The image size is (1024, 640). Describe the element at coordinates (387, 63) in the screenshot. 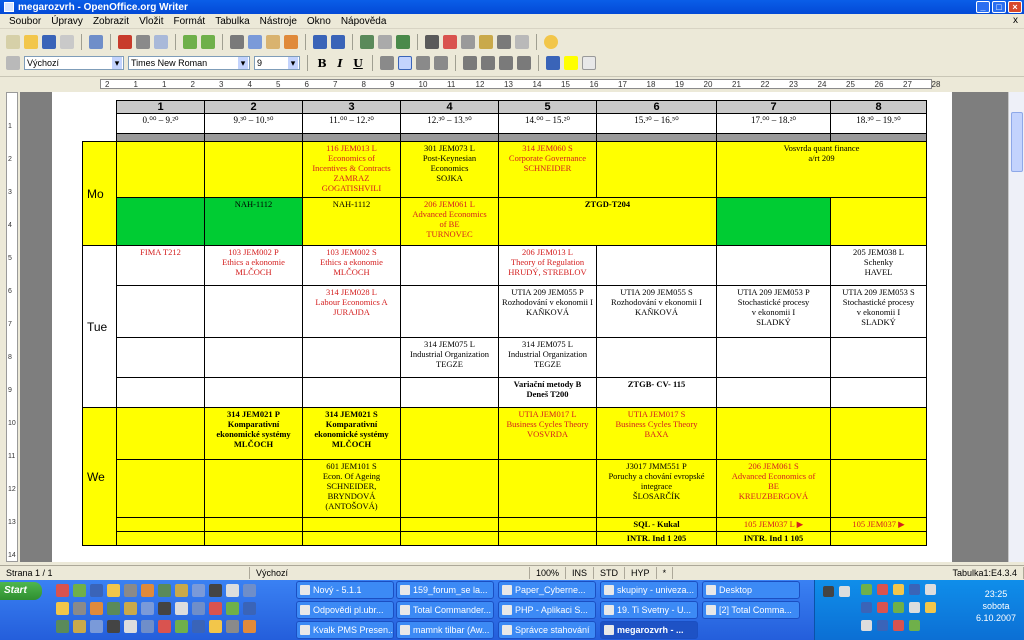

I see `align-left-icon` at that location.